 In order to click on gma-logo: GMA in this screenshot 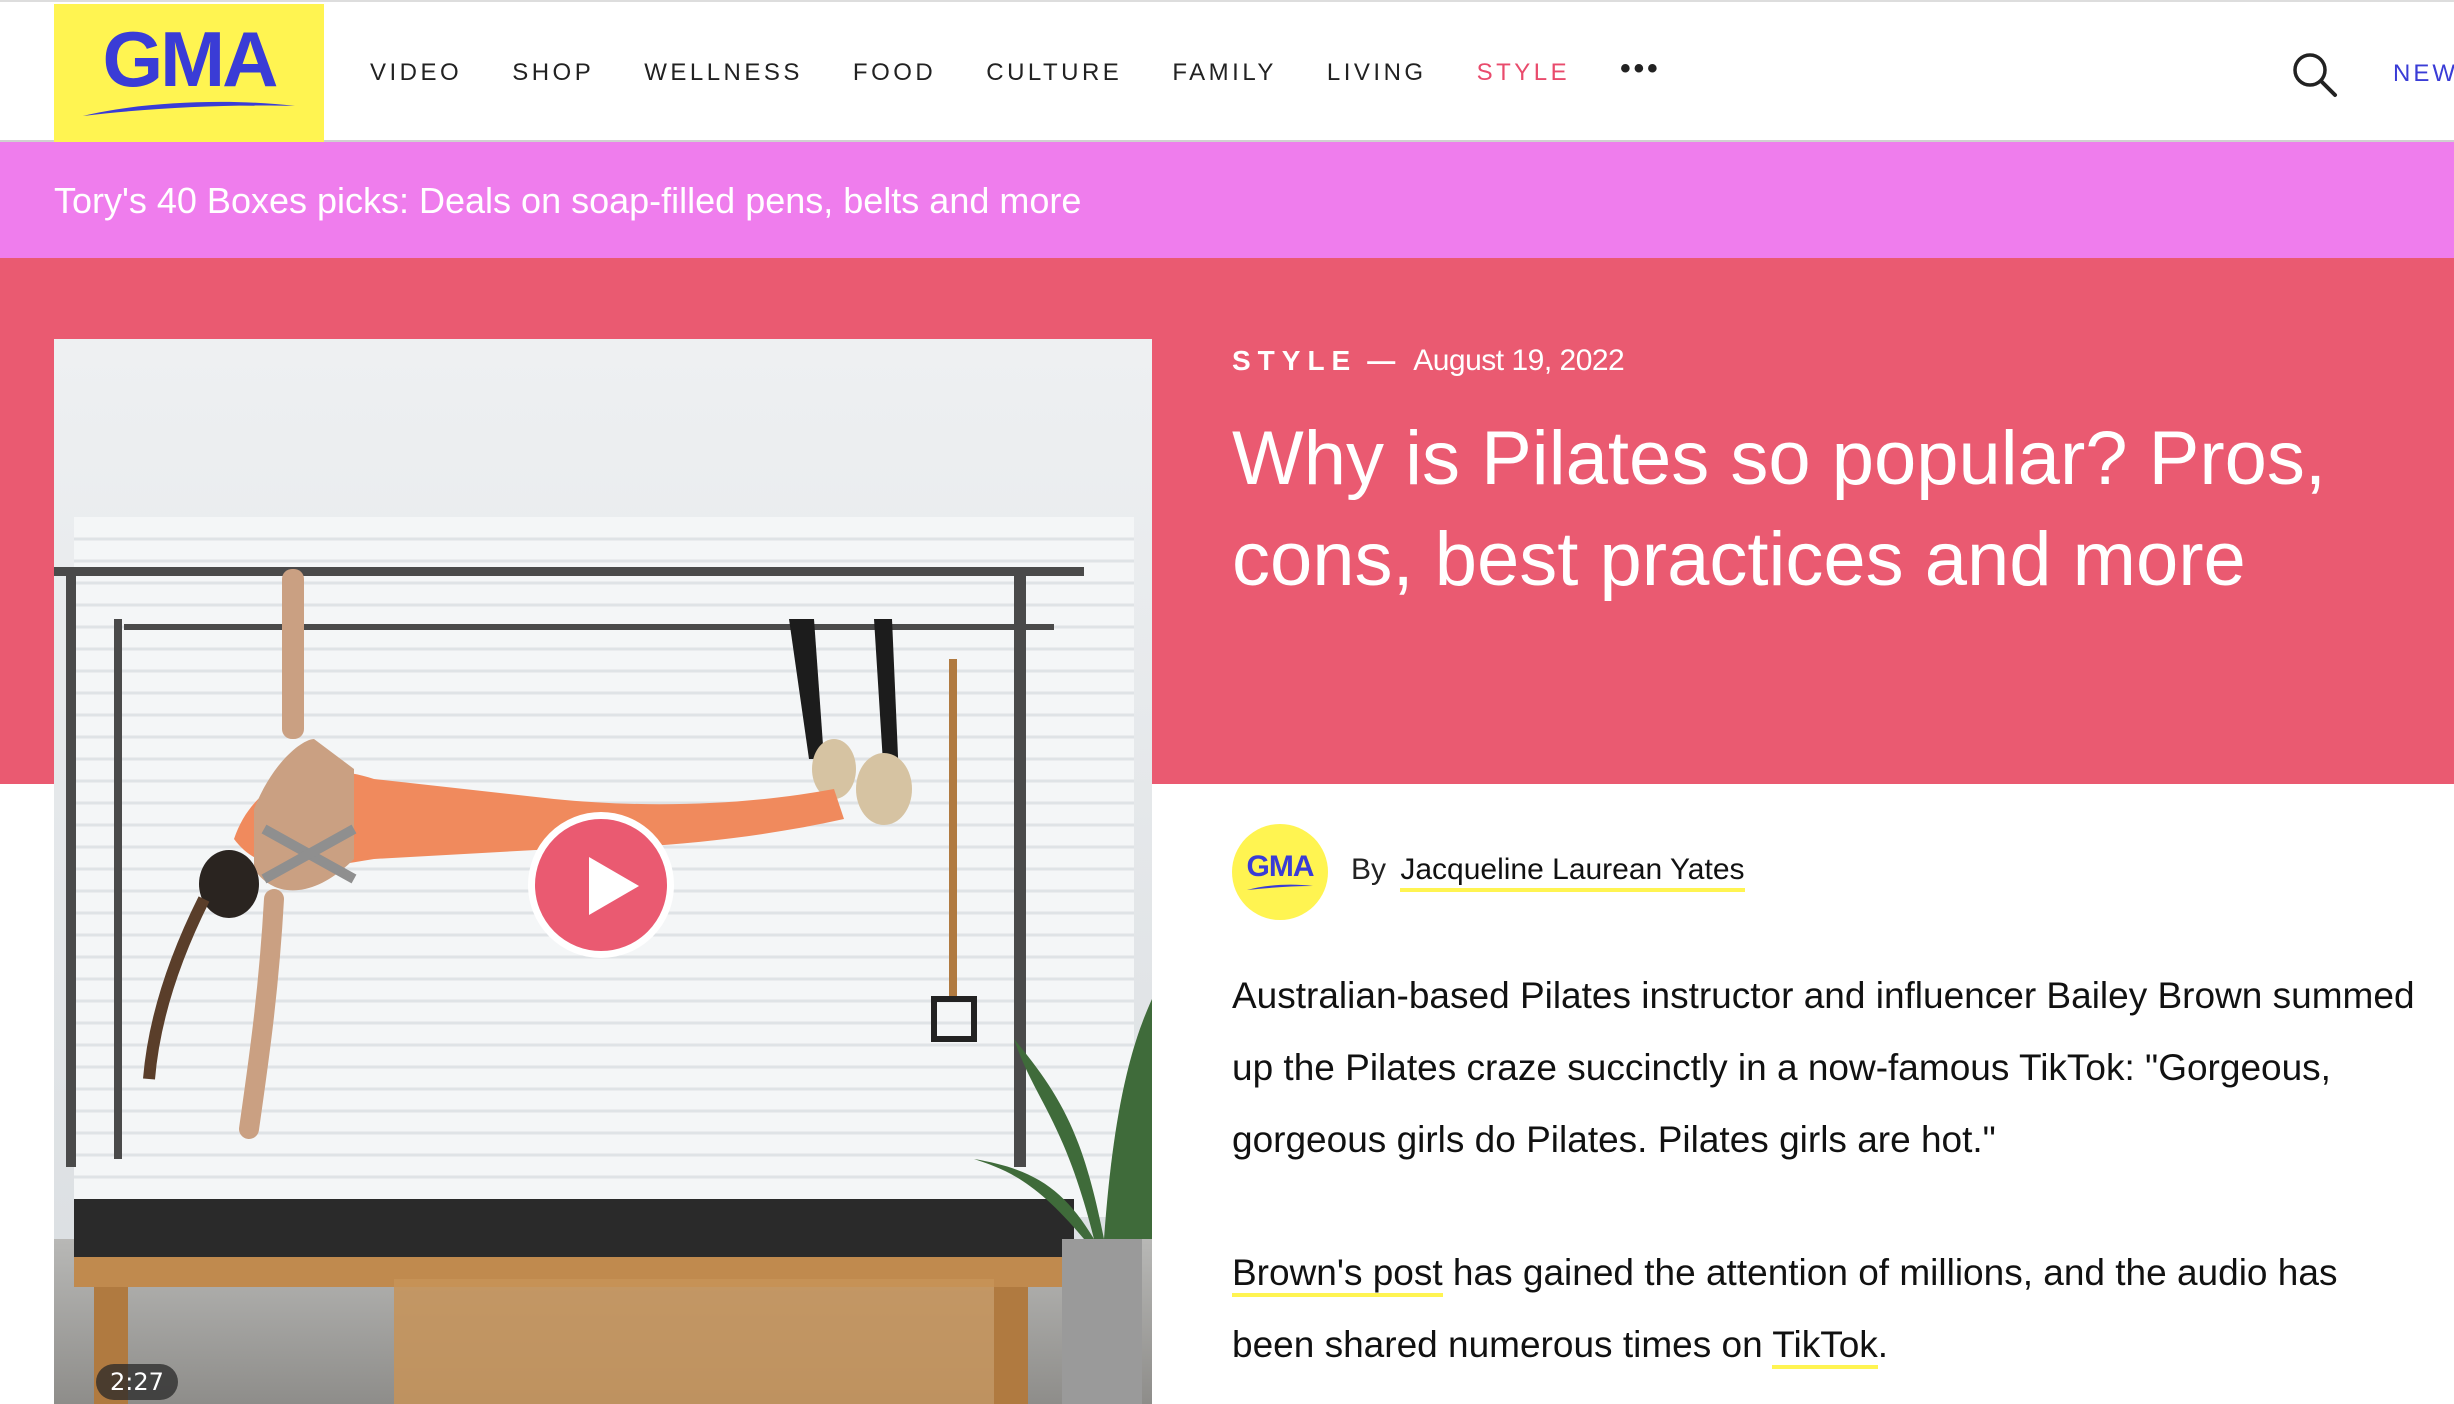, I will do `click(189, 73)`.